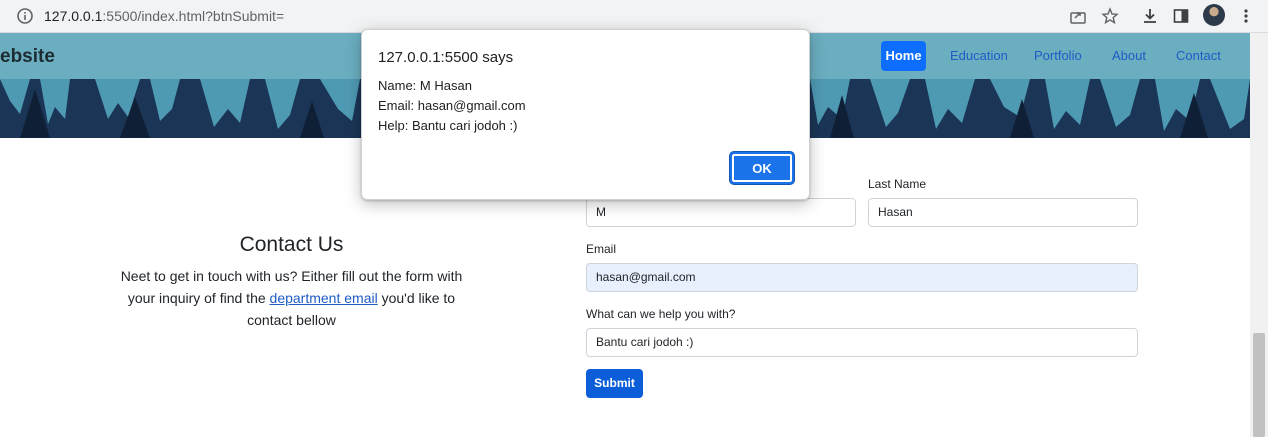  What do you see at coordinates (1110, 16) in the screenshot?
I see `star-icon` at bounding box center [1110, 16].